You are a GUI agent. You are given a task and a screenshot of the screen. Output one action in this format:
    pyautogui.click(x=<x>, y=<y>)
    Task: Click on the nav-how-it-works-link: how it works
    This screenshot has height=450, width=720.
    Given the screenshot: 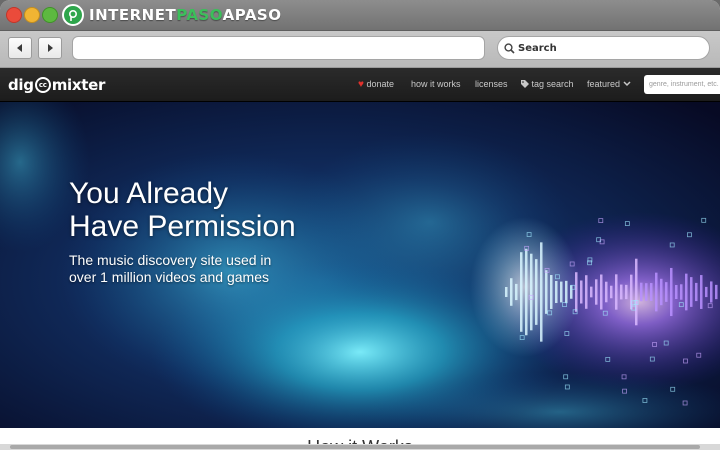 What is the action you would take?
    pyautogui.click(x=436, y=84)
    